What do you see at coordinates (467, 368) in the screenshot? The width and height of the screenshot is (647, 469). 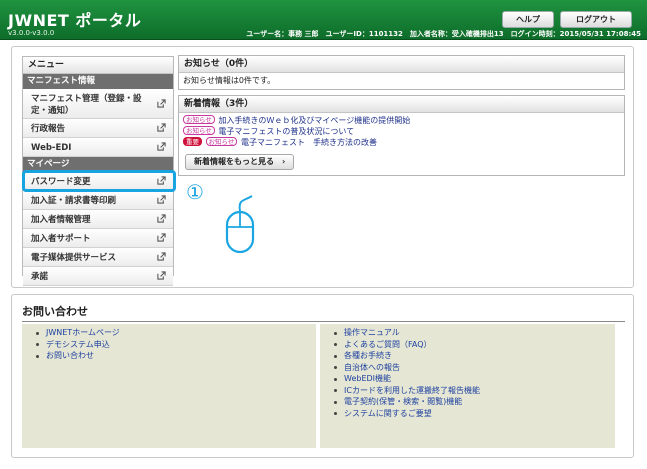 I see `contact-link: 自治体への報告` at bounding box center [467, 368].